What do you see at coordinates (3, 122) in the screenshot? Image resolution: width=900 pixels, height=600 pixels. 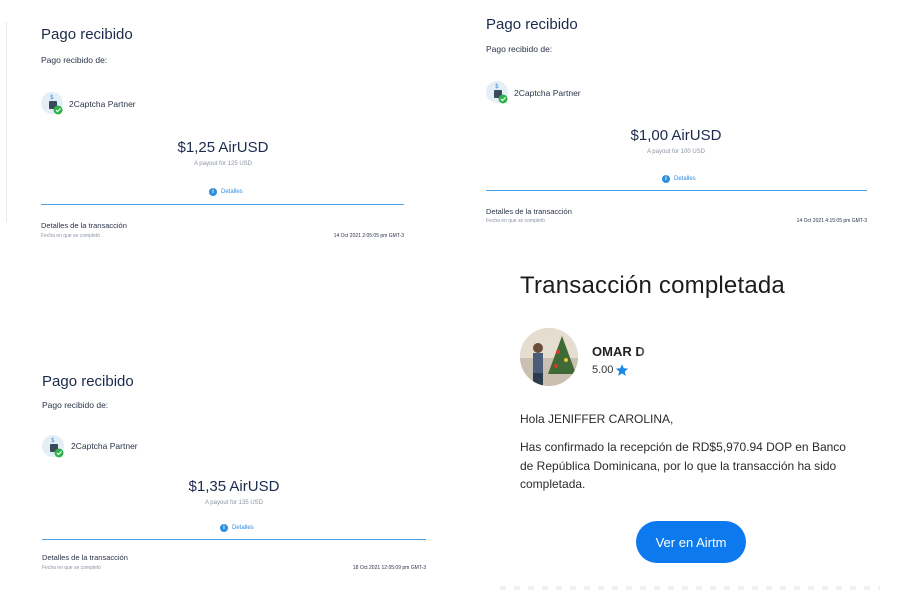 I see `sidebar-edge` at bounding box center [3, 122].